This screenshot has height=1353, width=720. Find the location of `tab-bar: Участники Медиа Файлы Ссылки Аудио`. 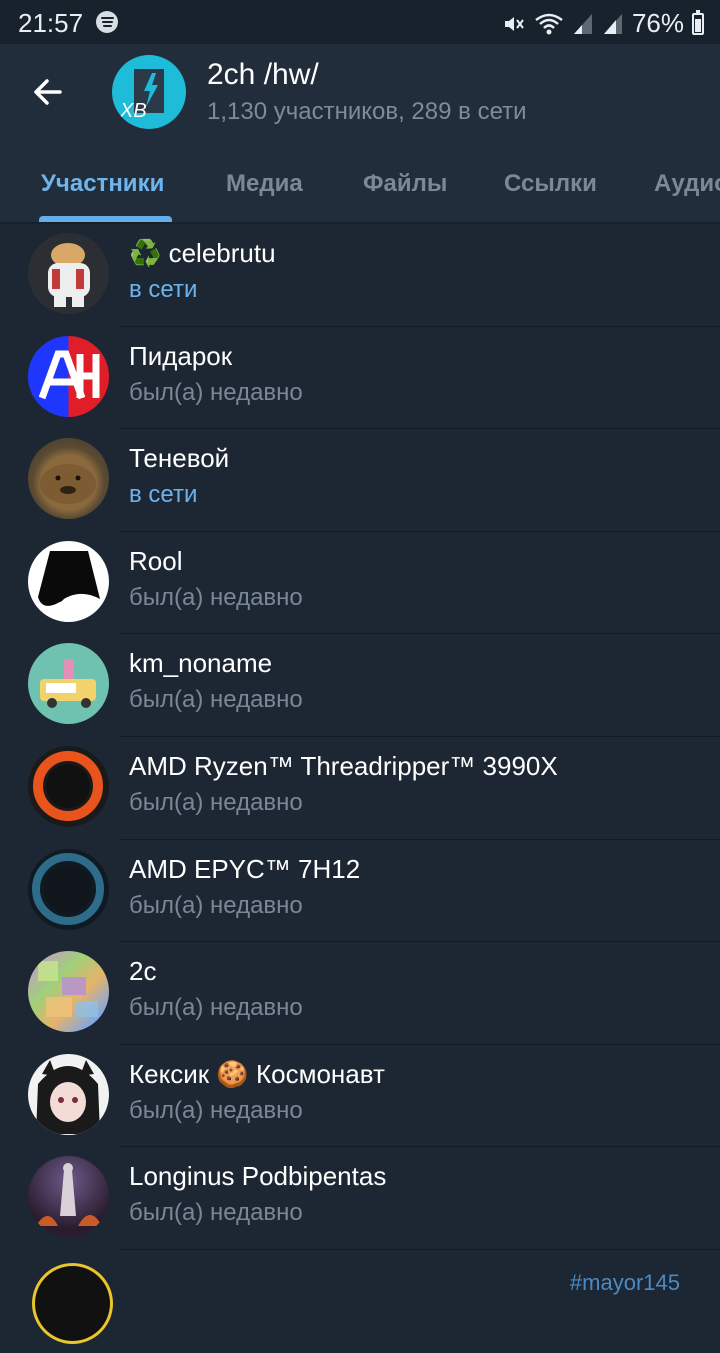

tab-bar: Участники Медиа Файлы Ссылки Аудио is located at coordinates (360, 190).